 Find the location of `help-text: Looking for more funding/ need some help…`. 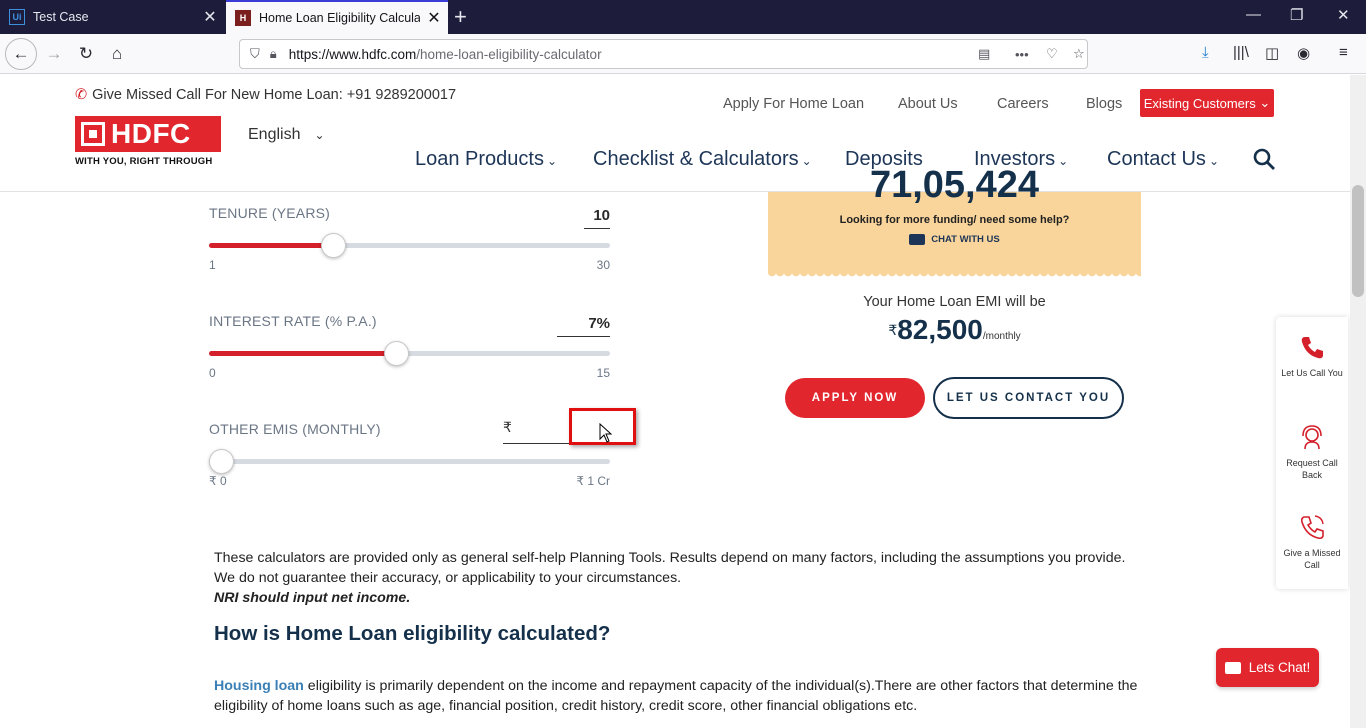

help-text: Looking for more funding/ need some help… is located at coordinates (954, 220).